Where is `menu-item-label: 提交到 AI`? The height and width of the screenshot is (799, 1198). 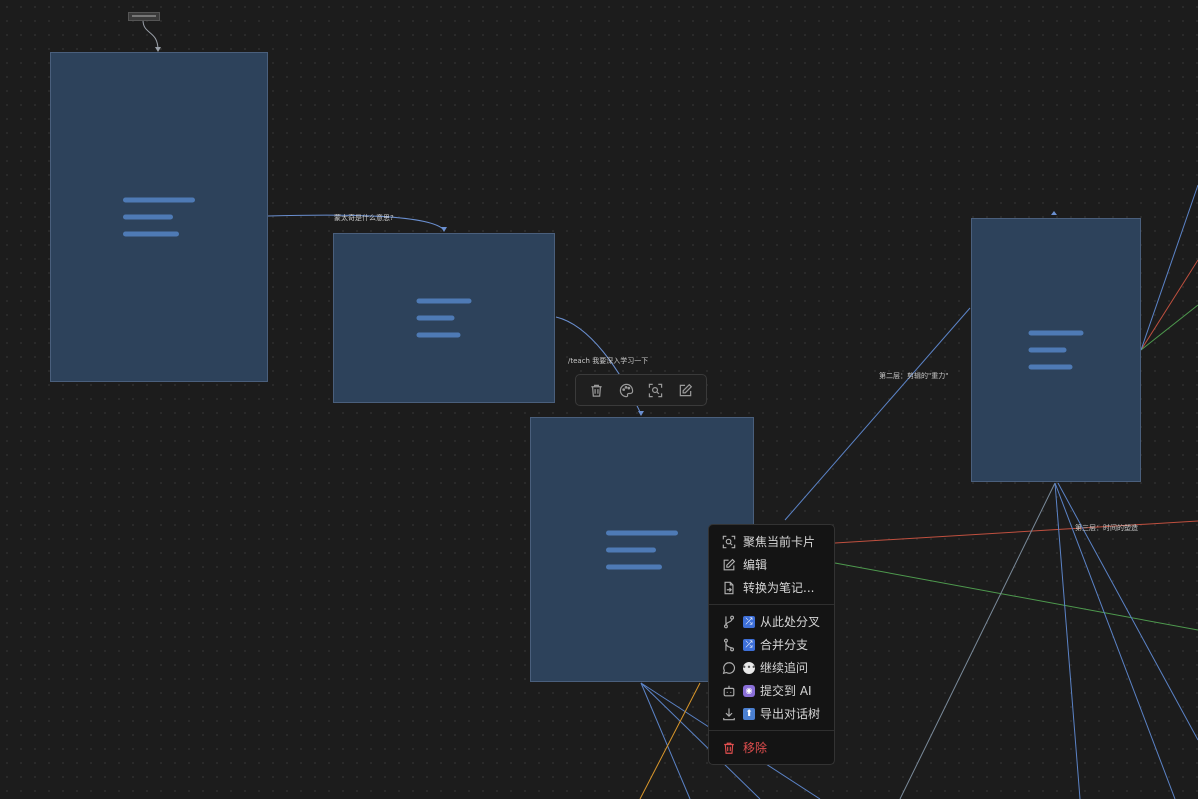
menu-item-label: 提交到 AI is located at coordinates (786, 691).